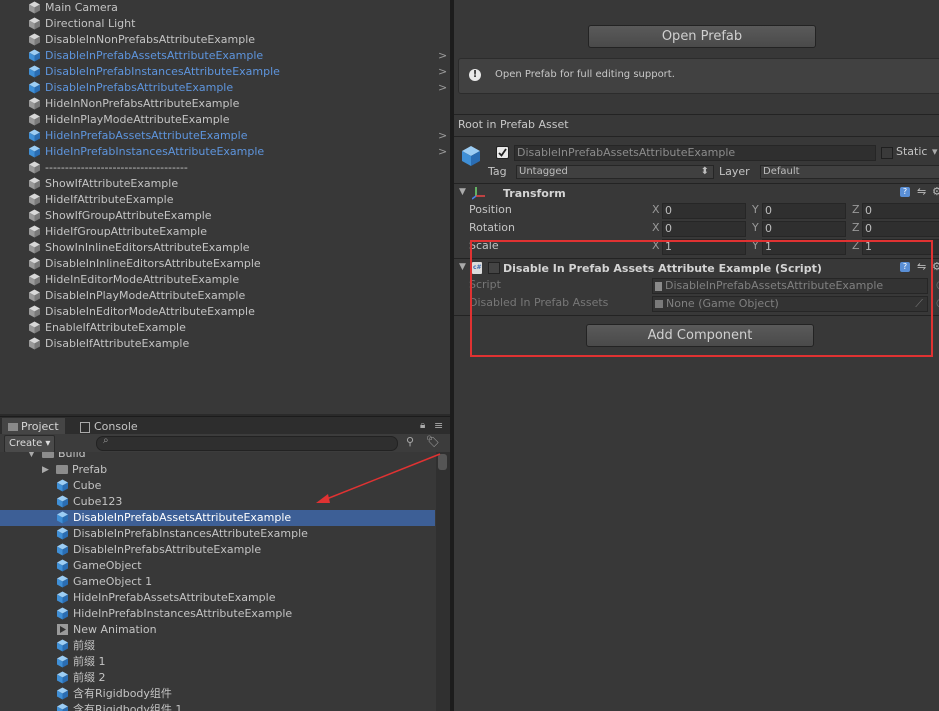  Describe the element at coordinates (84, 645) in the screenshot. I see `project-item-label: 前缀` at that location.